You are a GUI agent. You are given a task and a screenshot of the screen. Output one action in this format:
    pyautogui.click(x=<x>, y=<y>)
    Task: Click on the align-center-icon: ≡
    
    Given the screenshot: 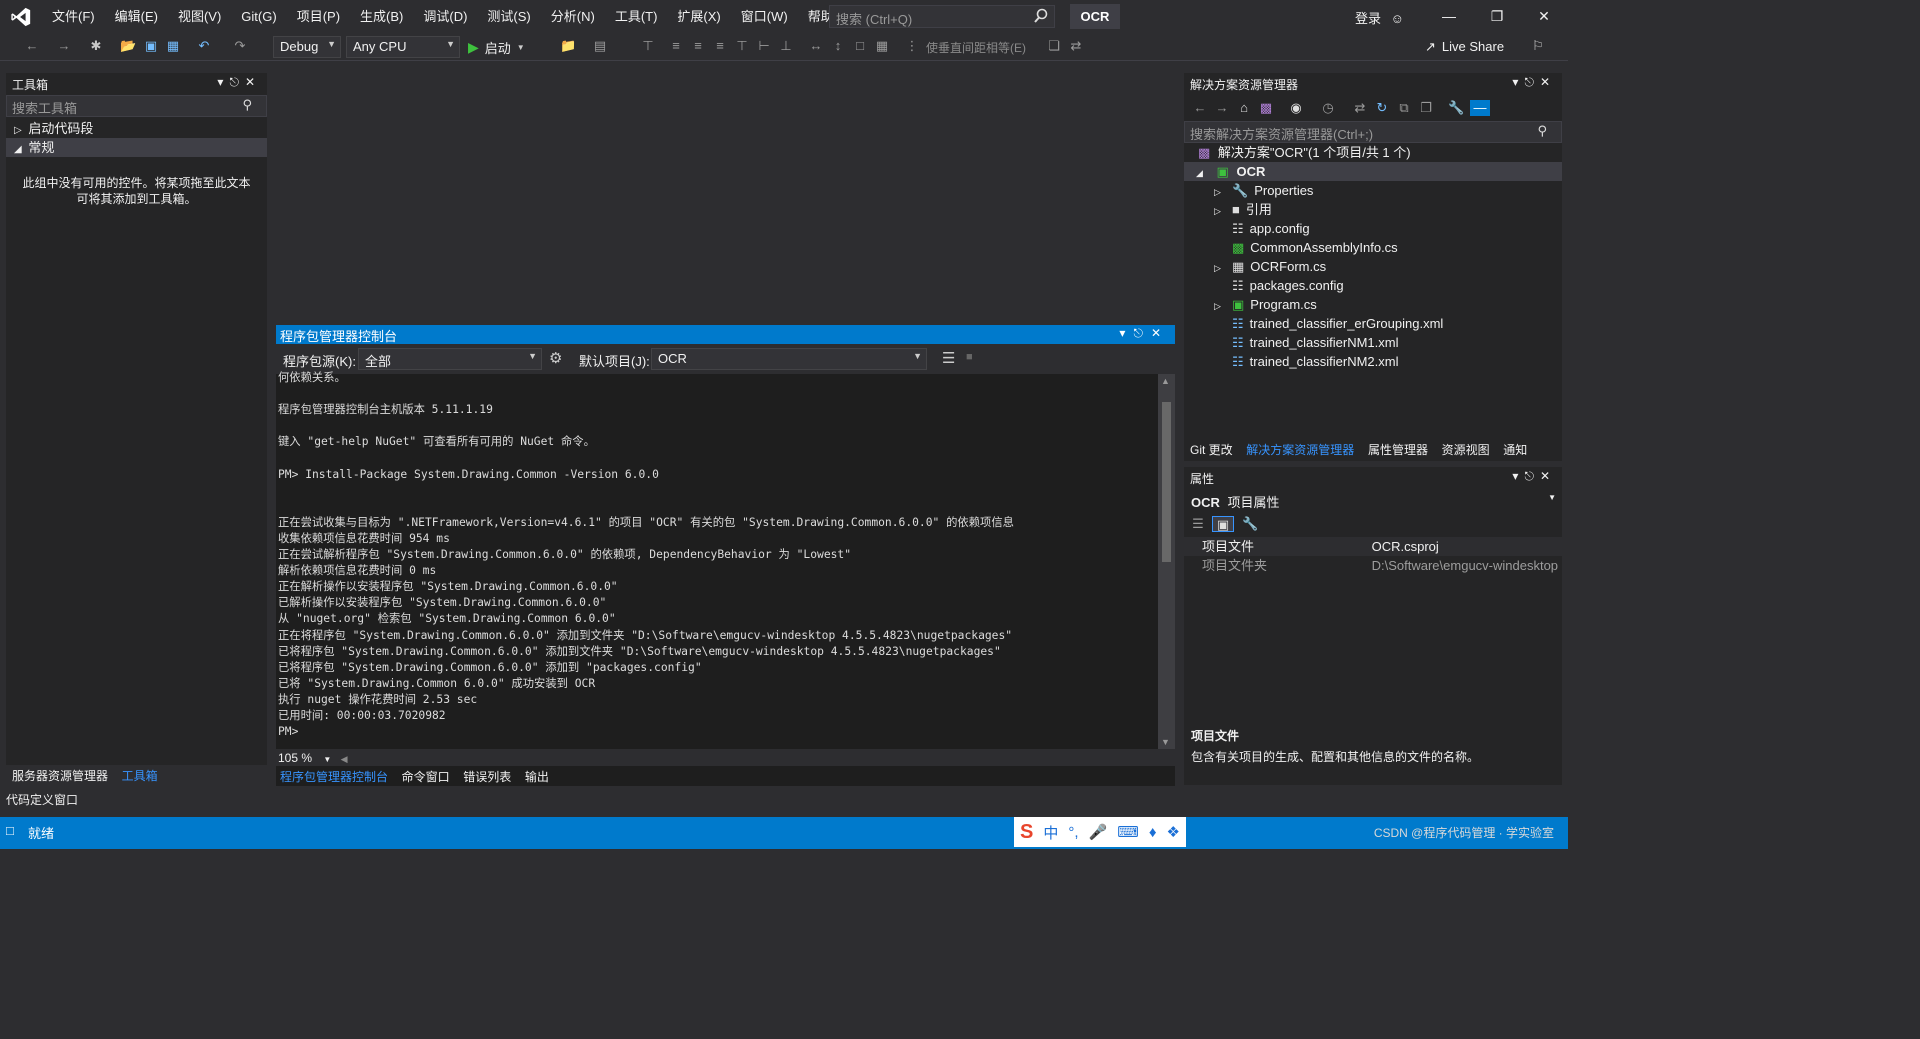 What is the action you would take?
    pyautogui.click(x=698, y=46)
    